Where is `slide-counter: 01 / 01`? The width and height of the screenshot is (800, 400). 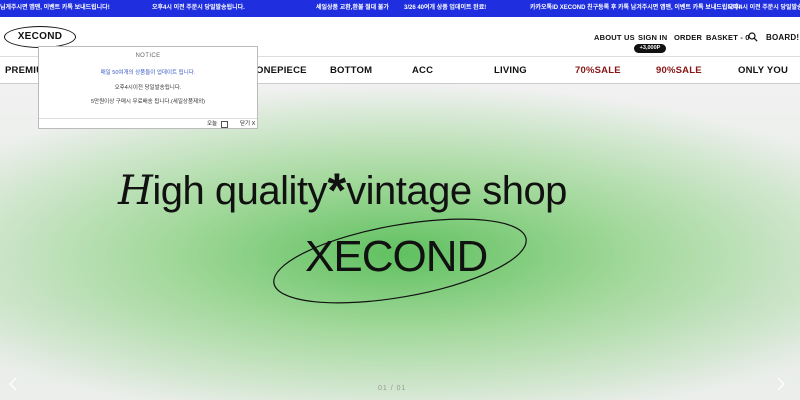 slide-counter: 01 / 01 is located at coordinates (392, 388).